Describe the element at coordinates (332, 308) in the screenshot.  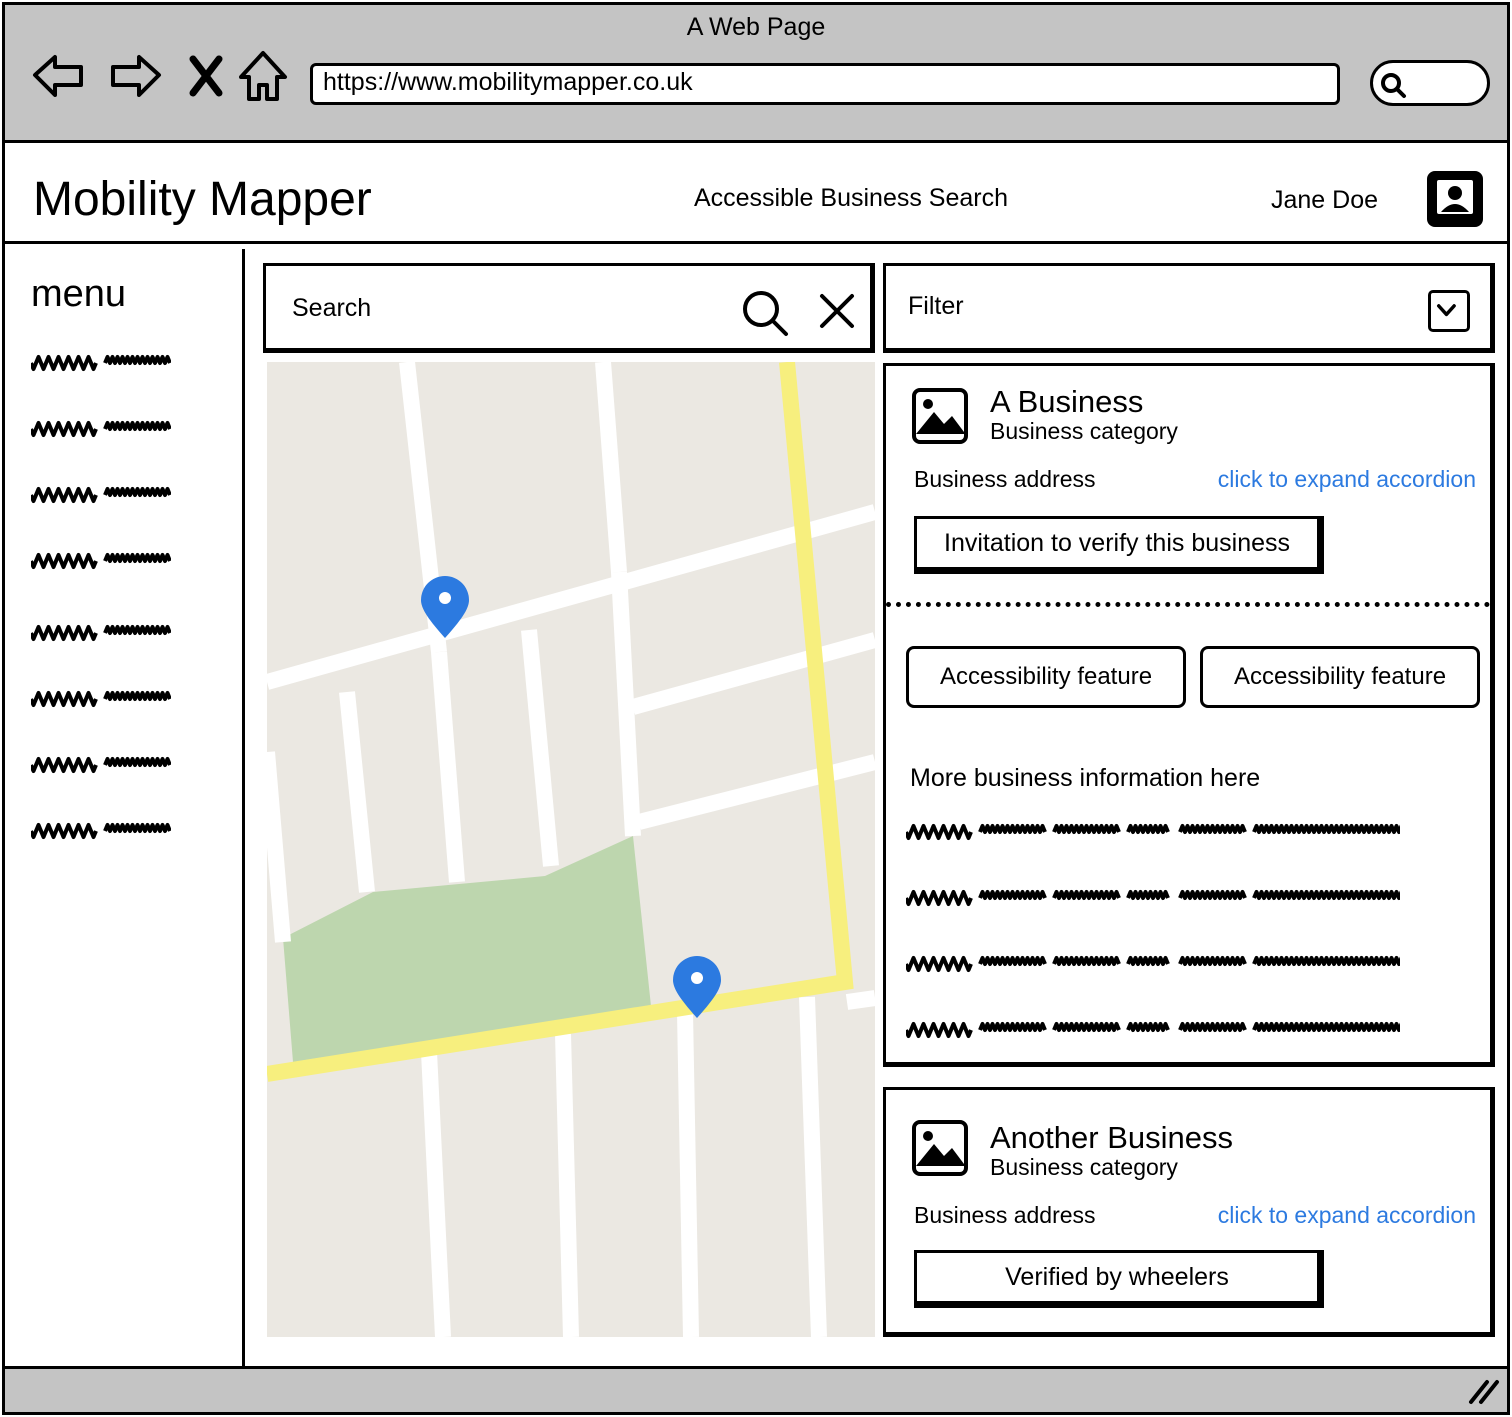
I see `search-placeholder: Search` at that location.